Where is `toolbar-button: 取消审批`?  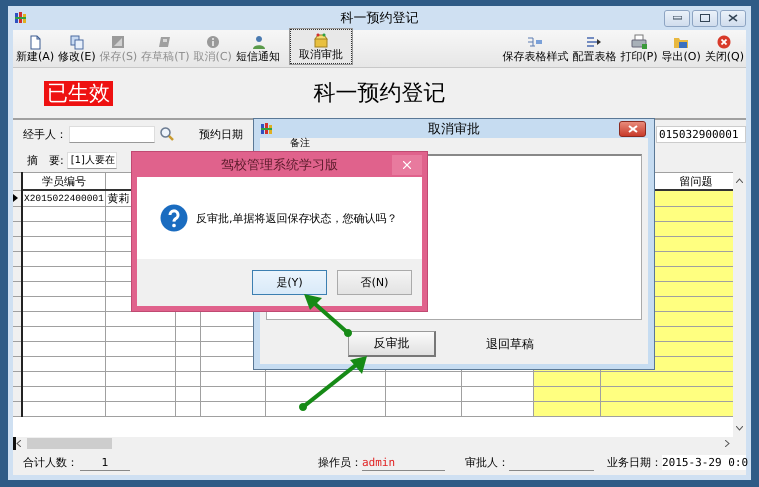 toolbar-button: 取消审批 is located at coordinates (321, 46).